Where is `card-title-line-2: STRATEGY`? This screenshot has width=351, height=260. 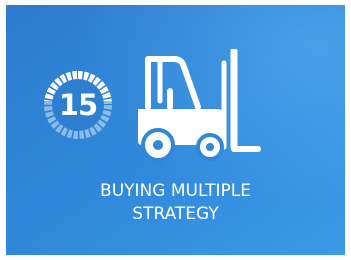 card-title-line-2: STRATEGY is located at coordinates (175, 214).